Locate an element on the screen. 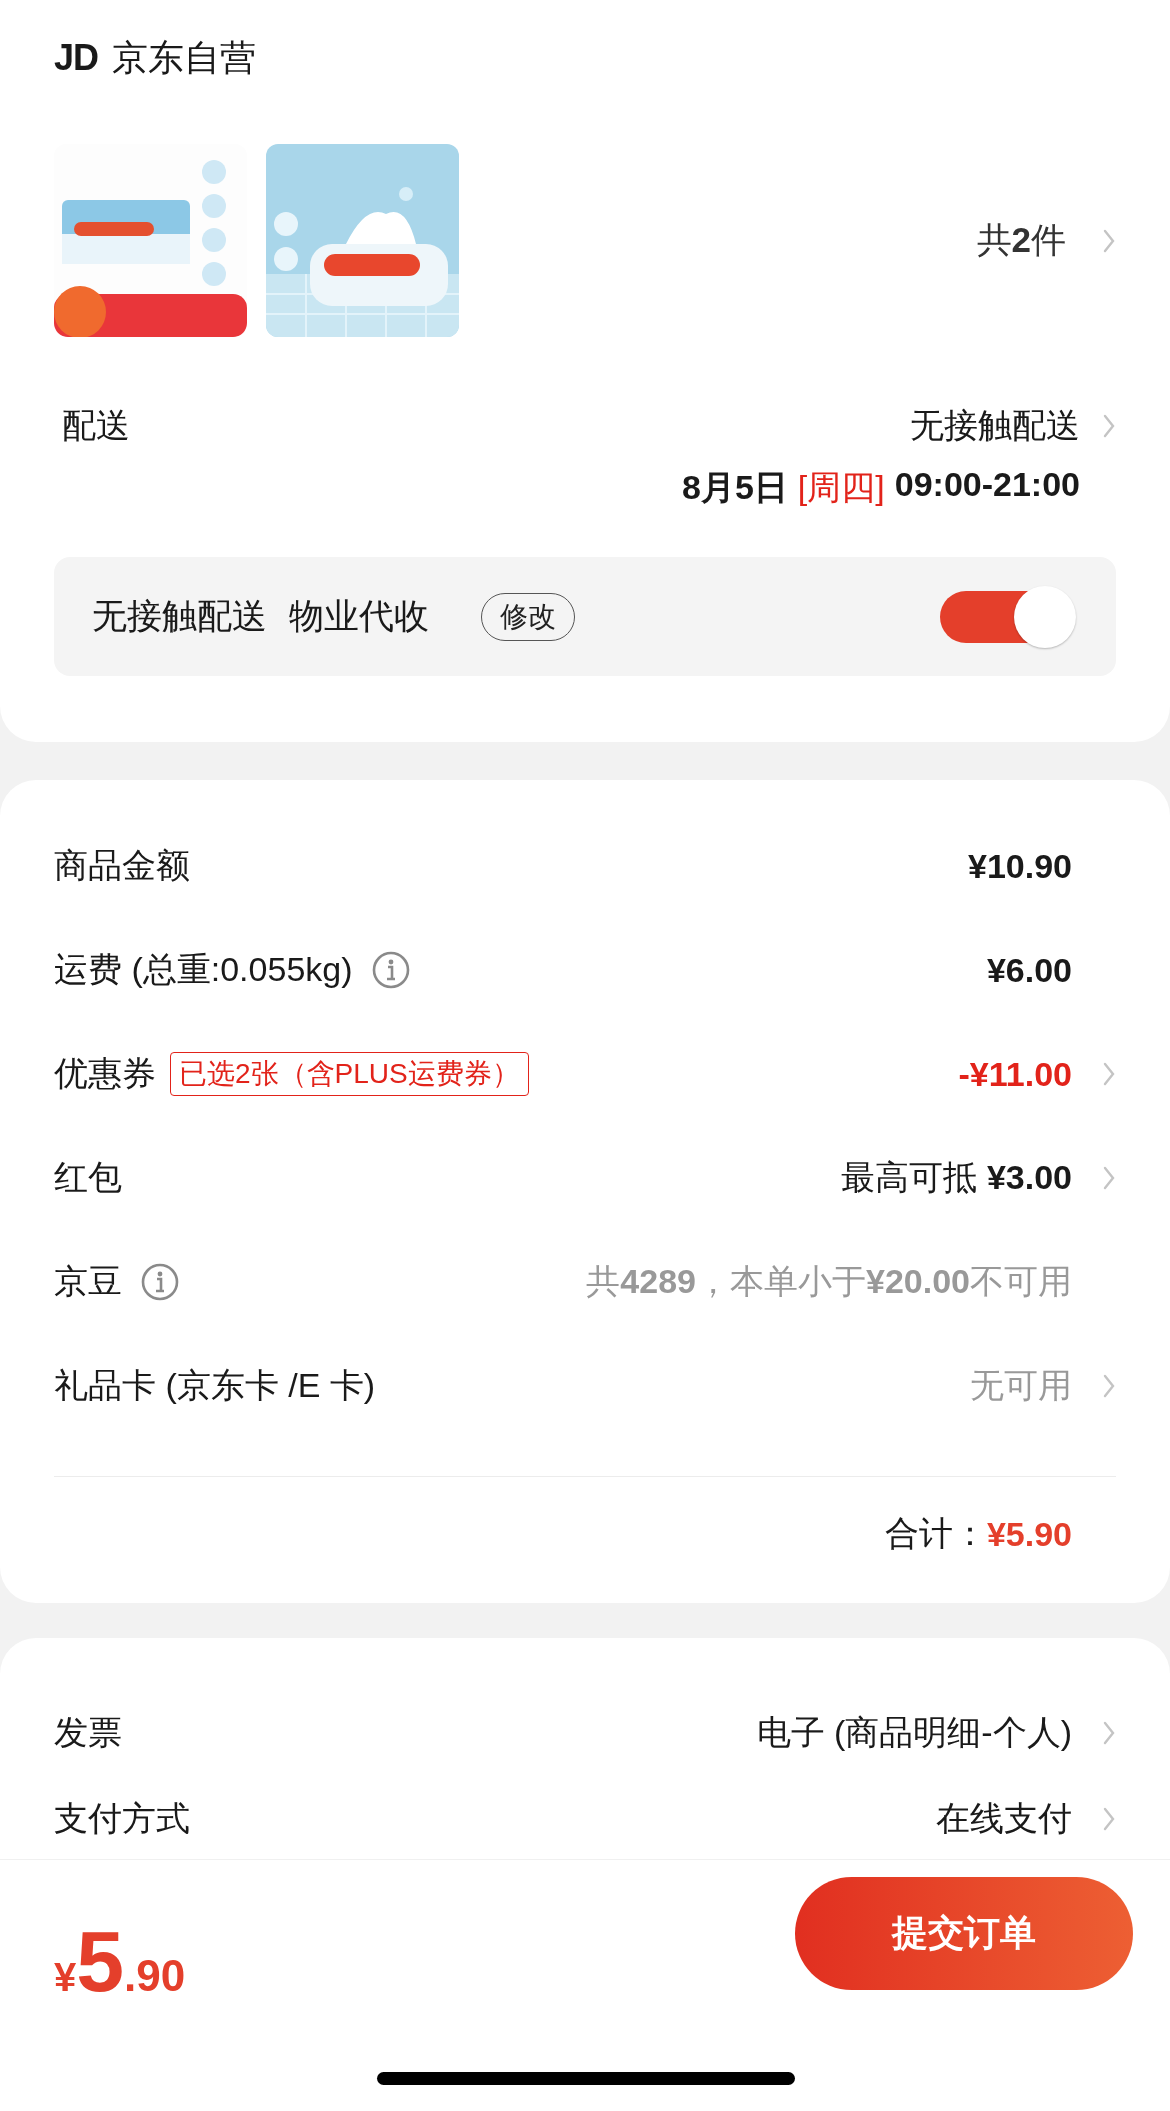  contactless-option: 物业代收 is located at coordinates (359, 616).